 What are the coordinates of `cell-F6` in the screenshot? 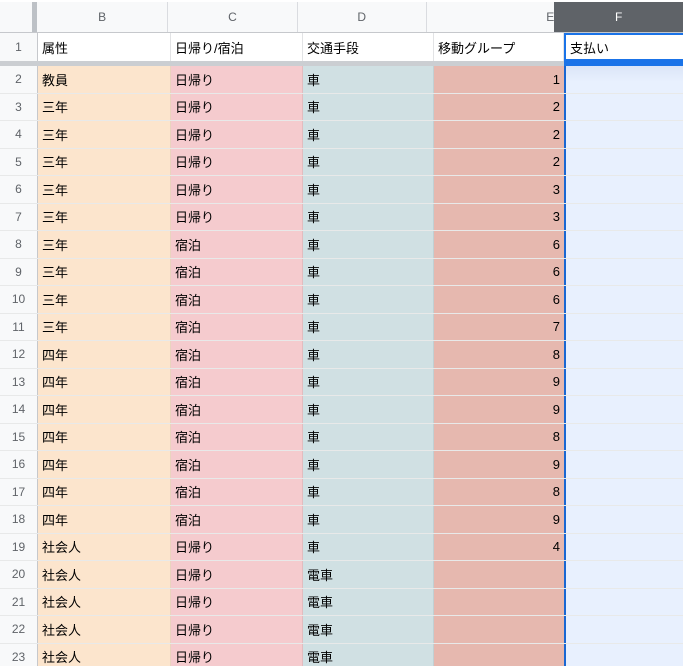 It's located at (623, 189).